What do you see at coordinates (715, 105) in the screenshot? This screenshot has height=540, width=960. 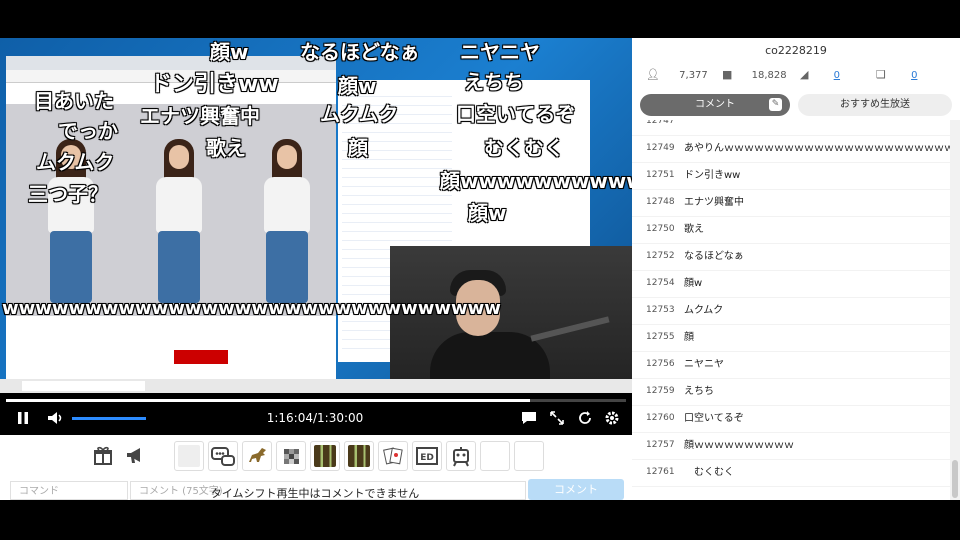 I see `tab-comments: コメント ✎` at bounding box center [715, 105].